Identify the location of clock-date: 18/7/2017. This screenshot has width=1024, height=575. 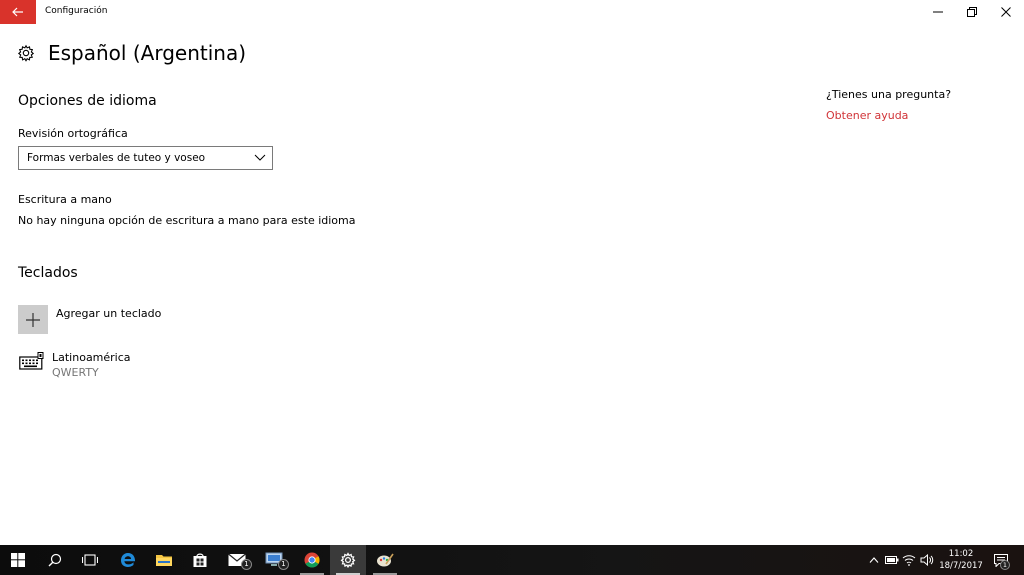
(961, 566).